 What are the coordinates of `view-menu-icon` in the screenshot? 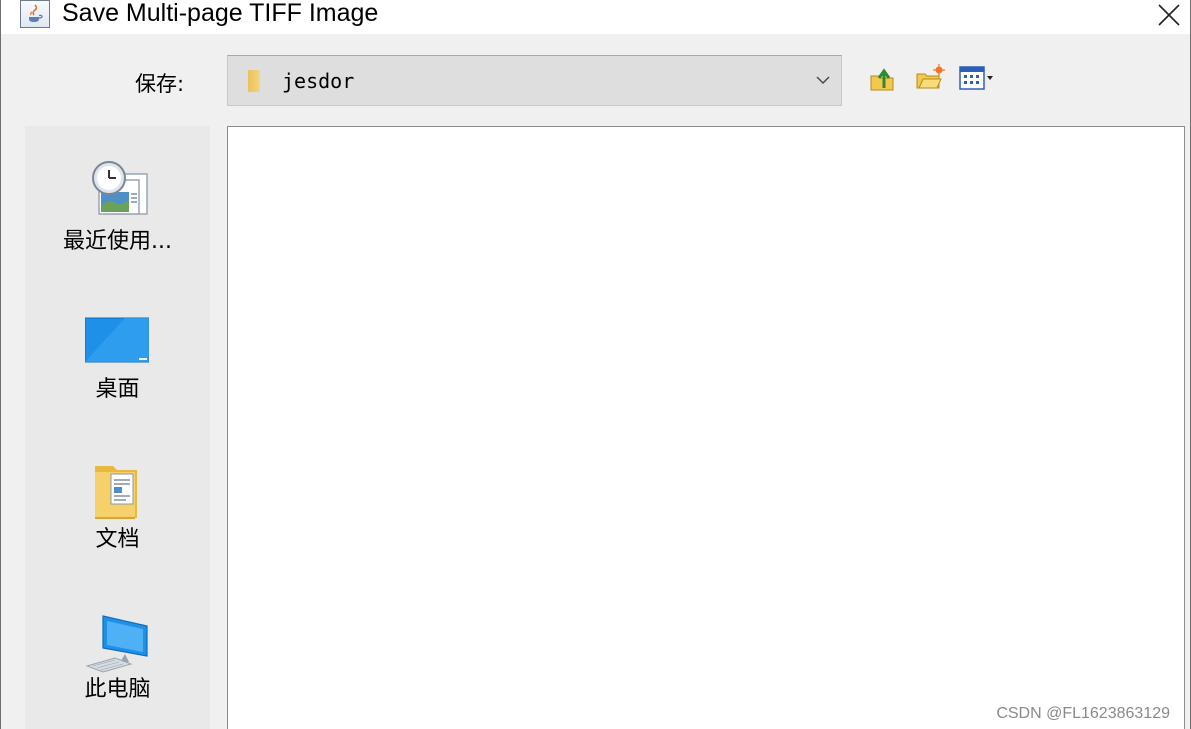 It's located at (976, 78).